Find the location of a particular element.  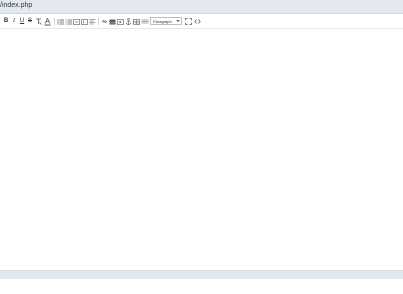

outdent-button is located at coordinates (76, 21).